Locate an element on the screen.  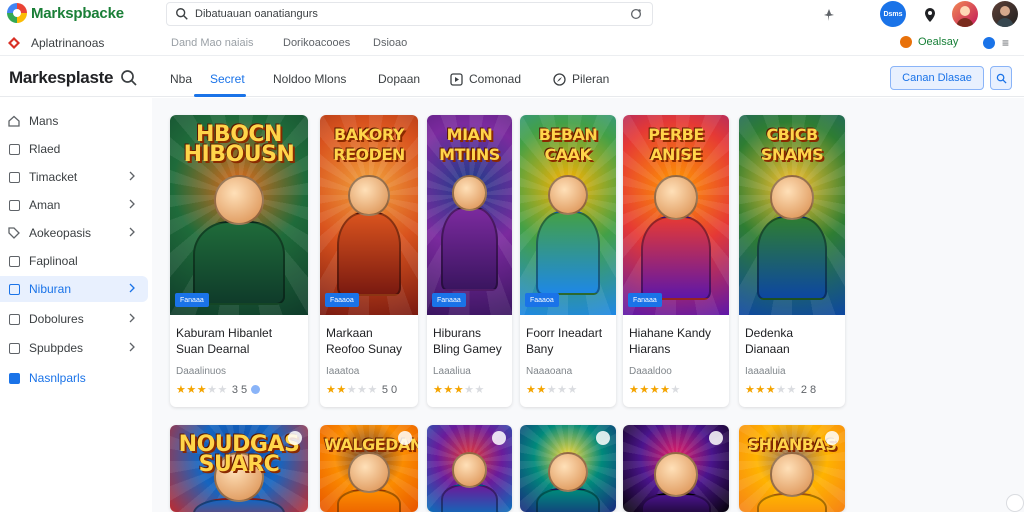
card-title: Hiburans Bling Gamey is located at coordinates (469, 341).